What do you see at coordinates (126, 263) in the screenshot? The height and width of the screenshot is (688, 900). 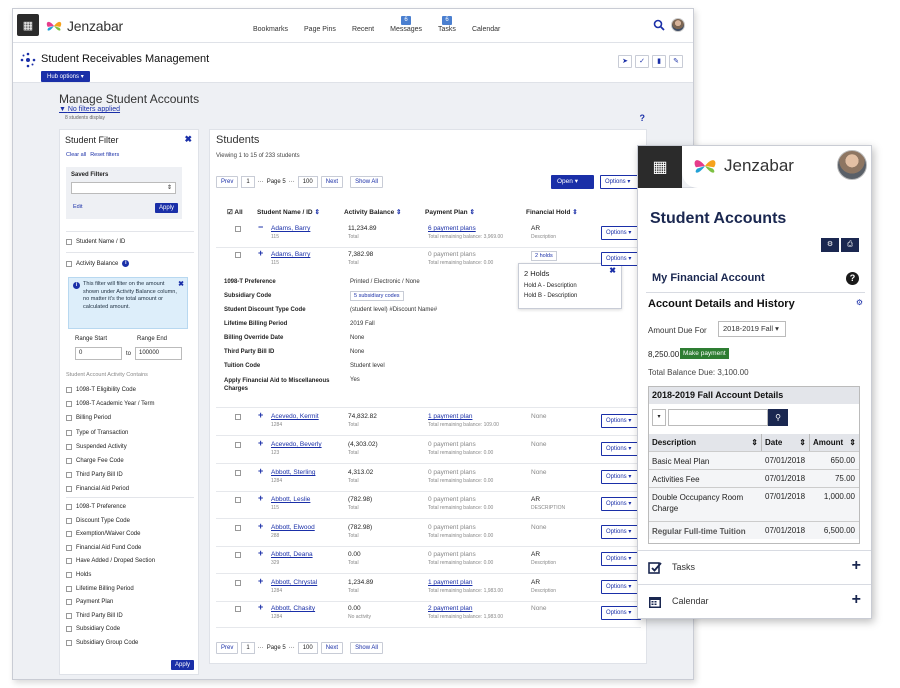 I see `info-icon: i` at bounding box center [126, 263].